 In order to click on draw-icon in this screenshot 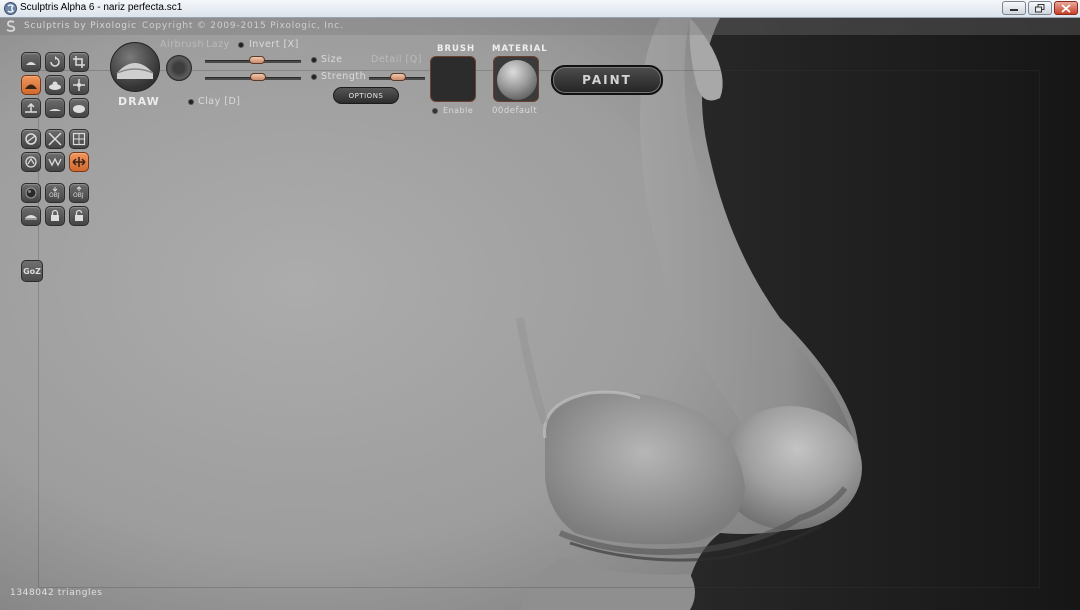, I will do `click(31, 63)`.